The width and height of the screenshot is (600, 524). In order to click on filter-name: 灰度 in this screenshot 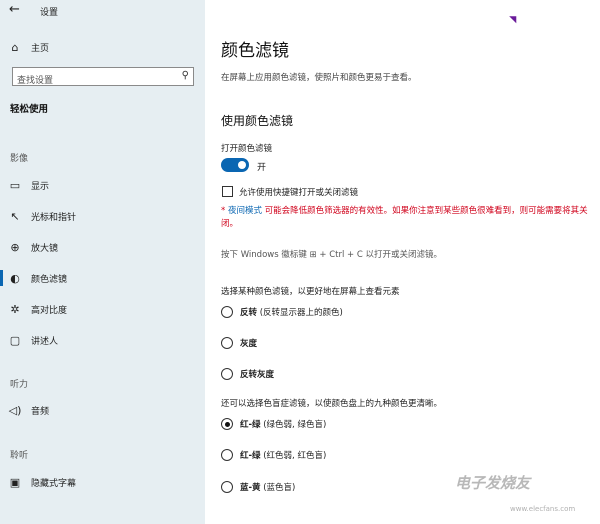, I will do `click(249, 344)`.